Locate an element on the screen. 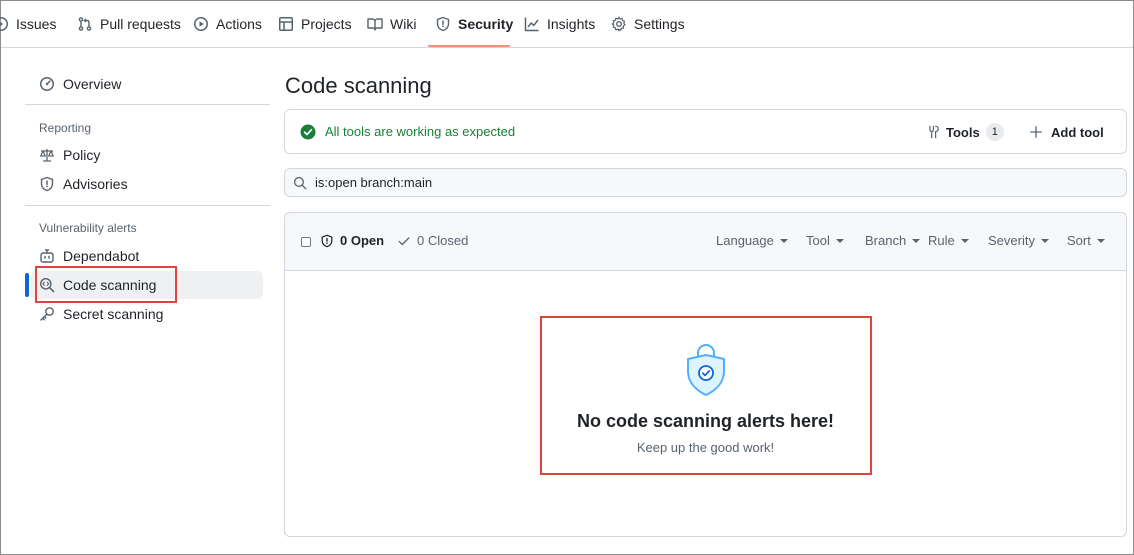 This screenshot has height=555, width=1134. tab-issues: Issues is located at coordinates (28, 24).